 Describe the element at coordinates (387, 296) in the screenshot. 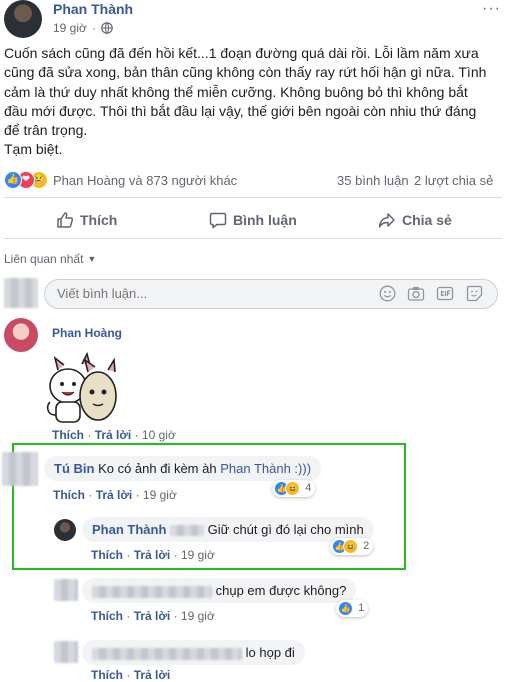

I see `emoji-icon` at that location.